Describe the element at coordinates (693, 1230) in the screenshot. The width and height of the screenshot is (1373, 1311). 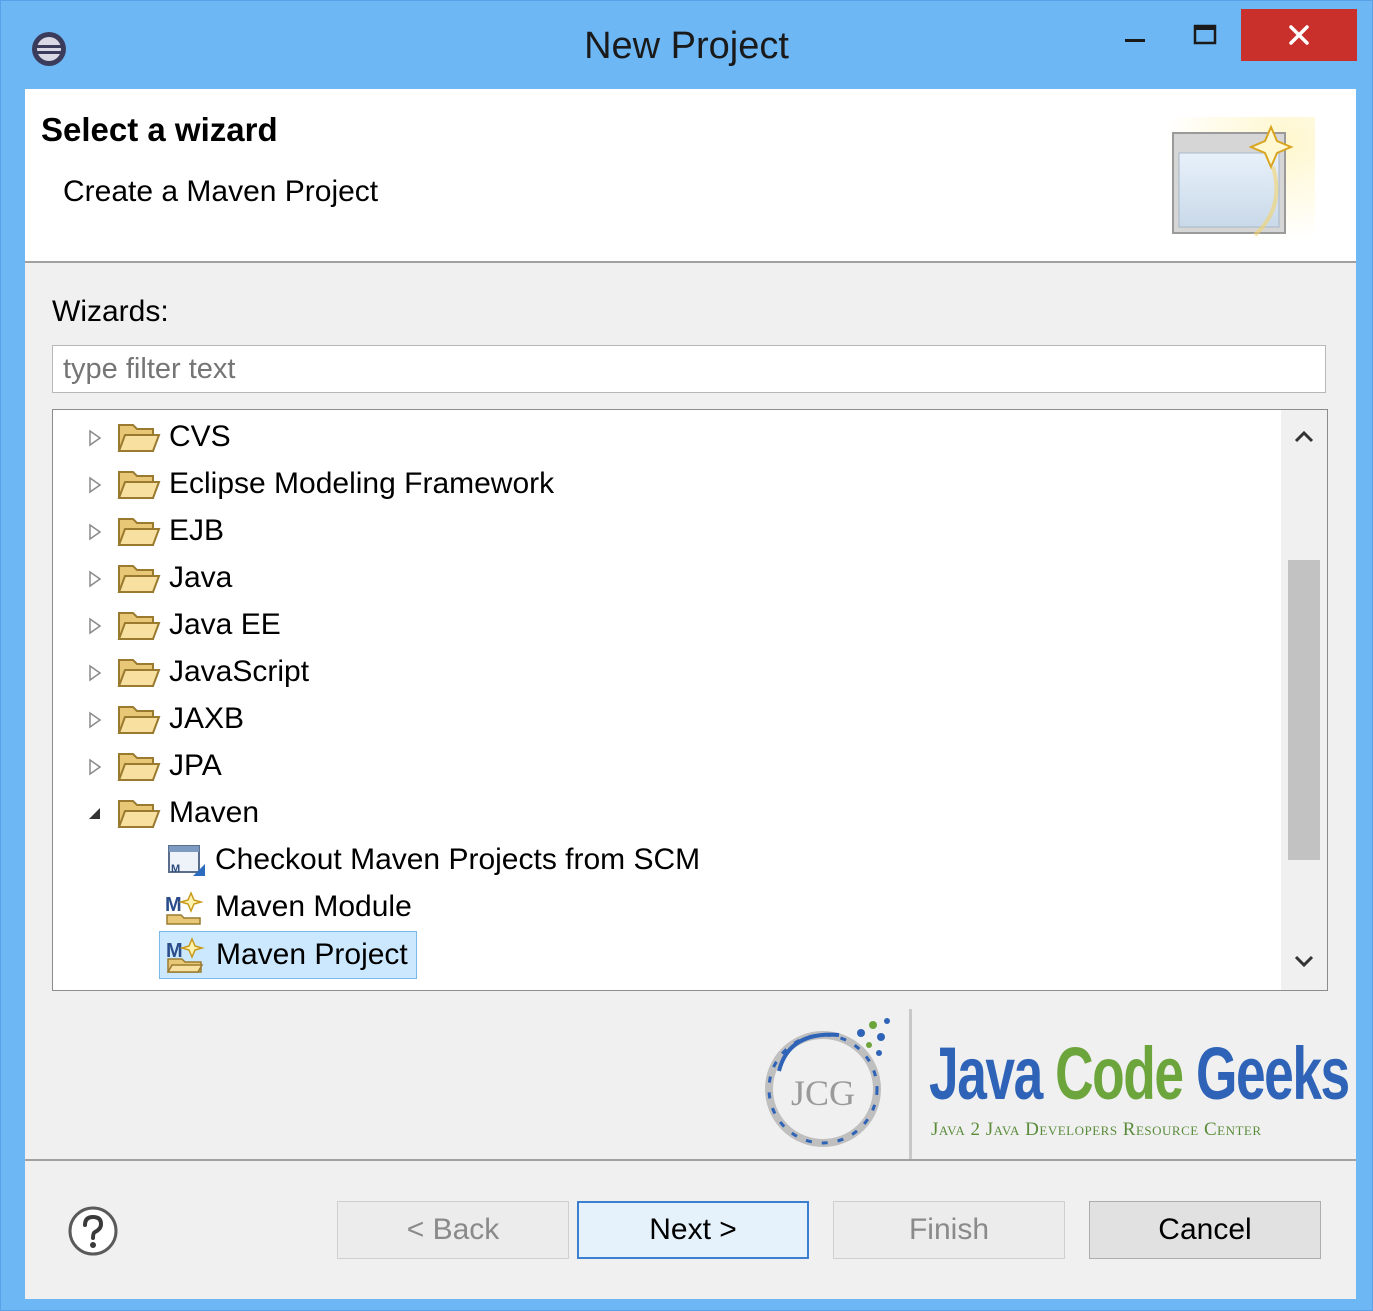
I see `next-button: Next >` at that location.